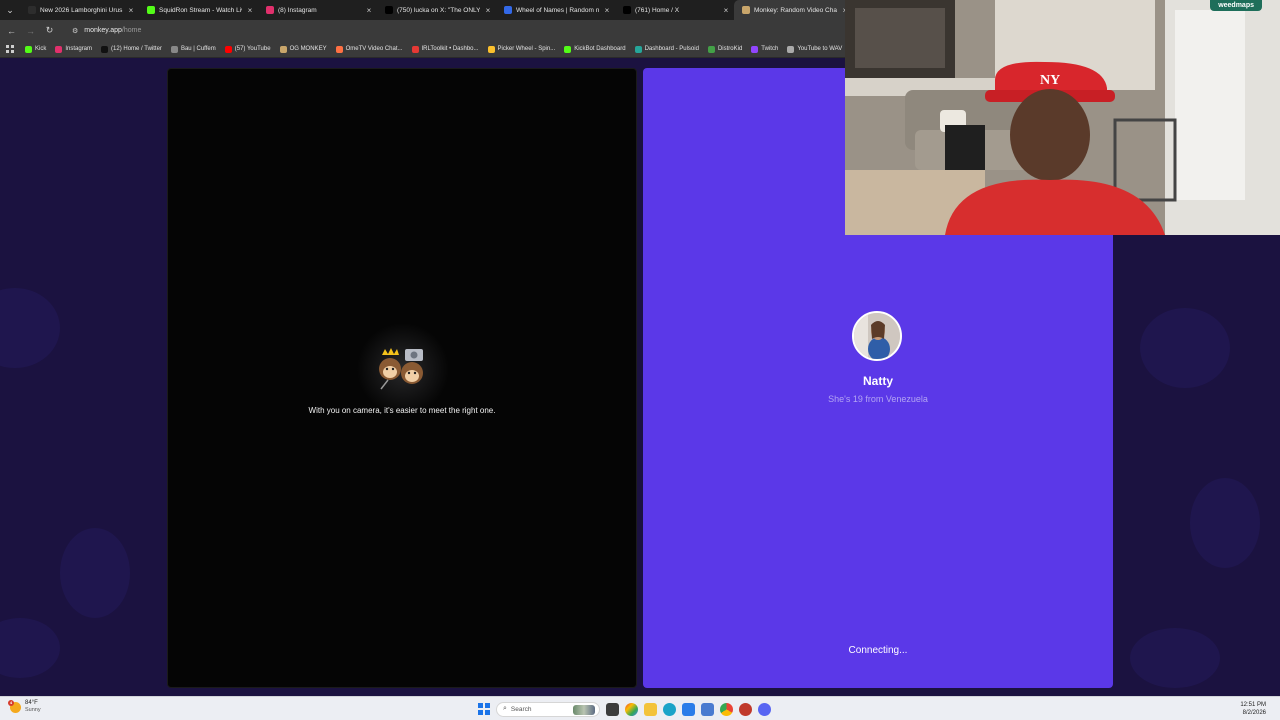 The image size is (1280, 720). I want to click on apps-grid-icon, so click(10, 49).